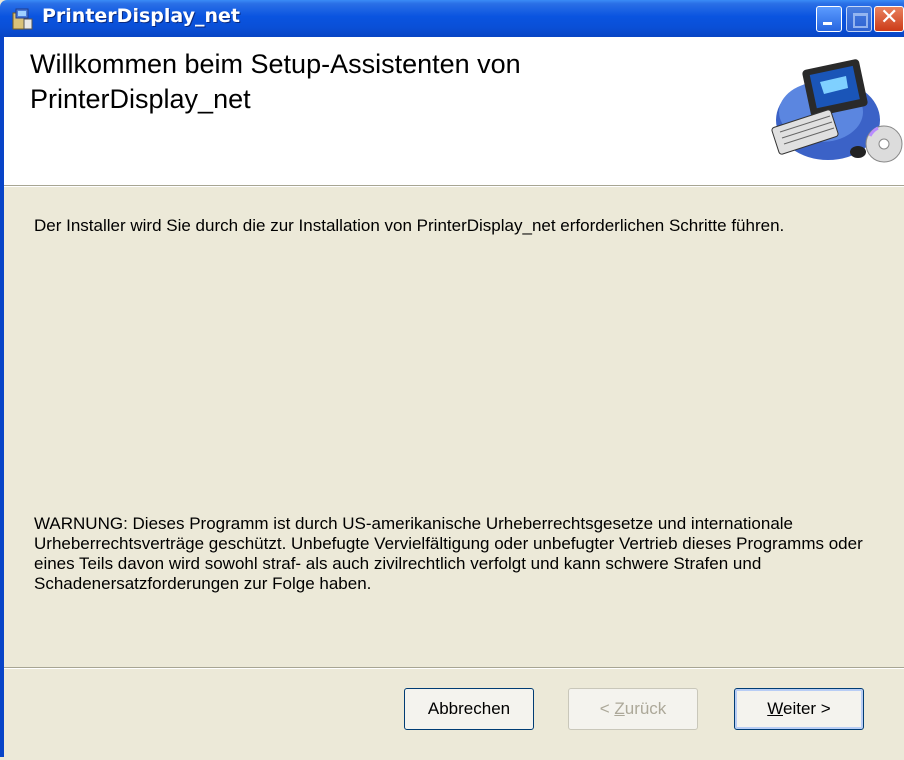 Image resolution: width=904 pixels, height=760 pixels. Describe the element at coordinates (619, 708) in the screenshot. I see `back-accesskey: Z` at that location.